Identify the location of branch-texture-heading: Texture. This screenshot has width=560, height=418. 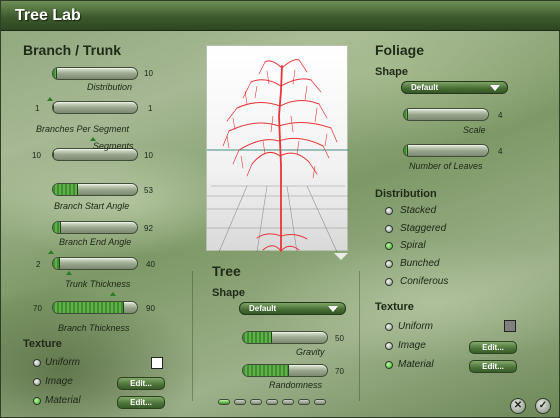
(42, 344).